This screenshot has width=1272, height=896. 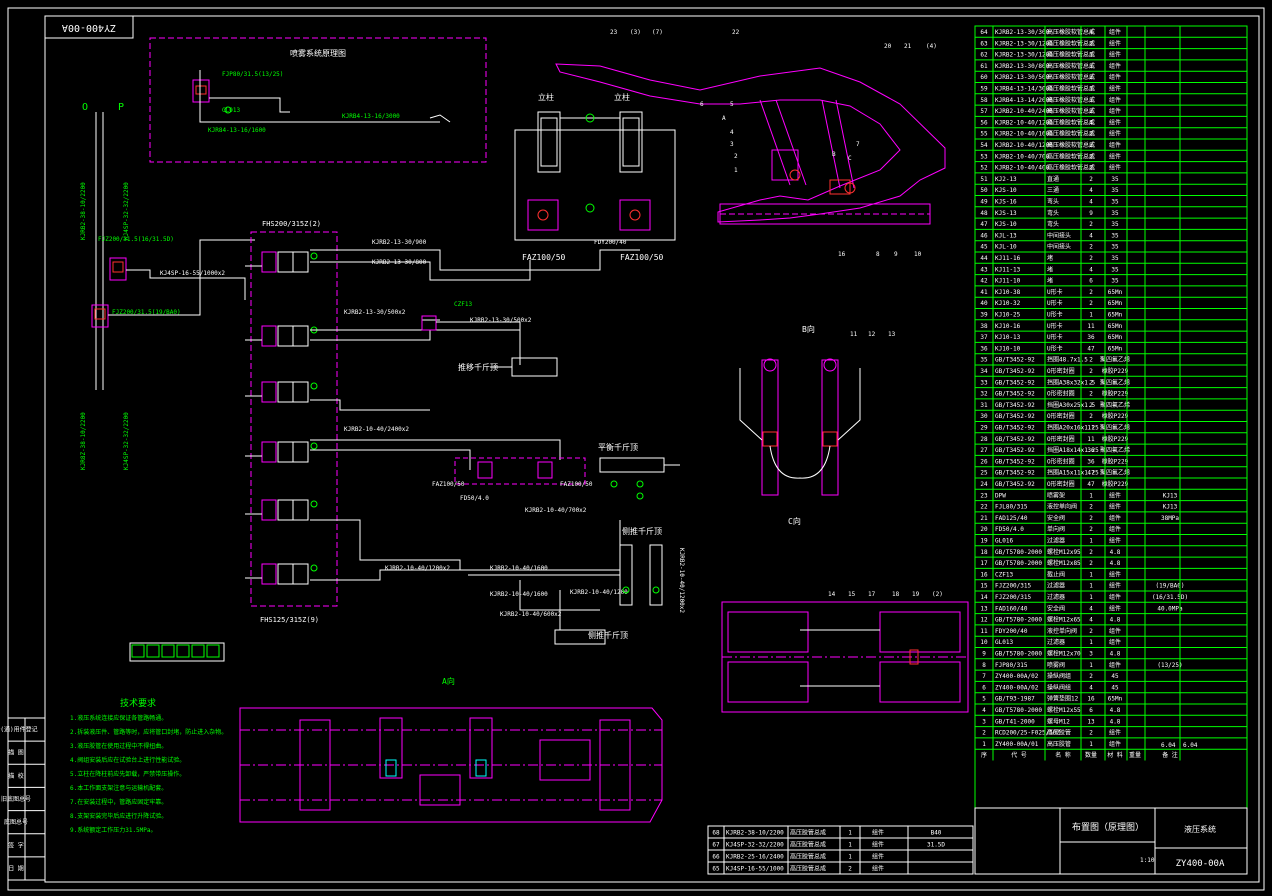 What do you see at coordinates (1013, 586) in the screenshot?
I see `bom-cell: FJZ200/315` at bounding box center [1013, 586].